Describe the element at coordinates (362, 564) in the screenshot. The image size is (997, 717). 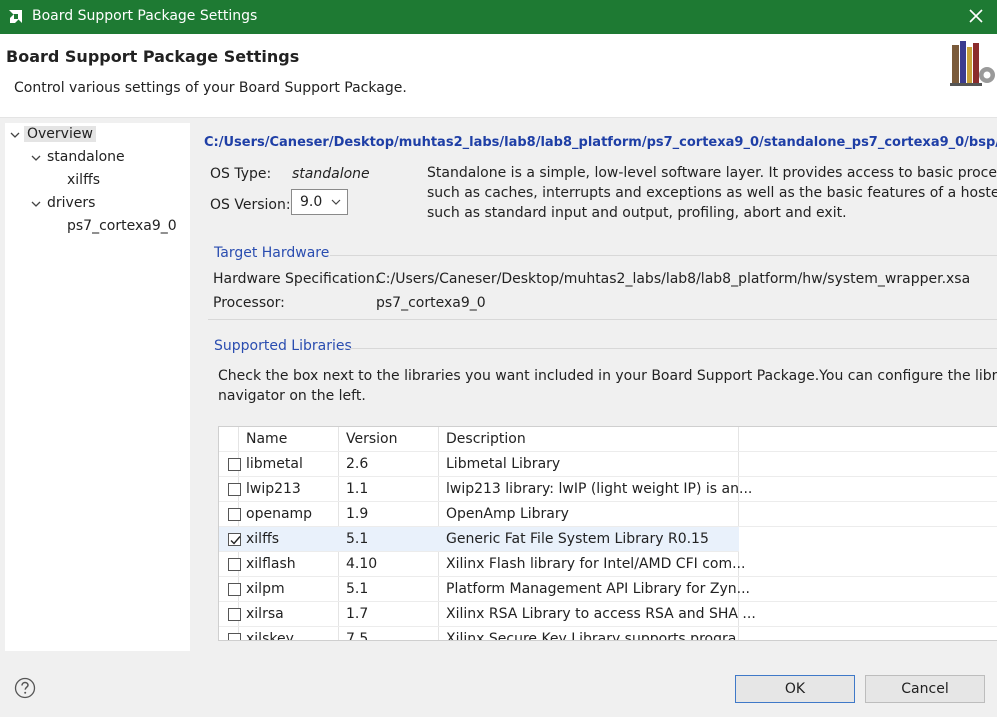
I see `library-version: 4.10` at that location.